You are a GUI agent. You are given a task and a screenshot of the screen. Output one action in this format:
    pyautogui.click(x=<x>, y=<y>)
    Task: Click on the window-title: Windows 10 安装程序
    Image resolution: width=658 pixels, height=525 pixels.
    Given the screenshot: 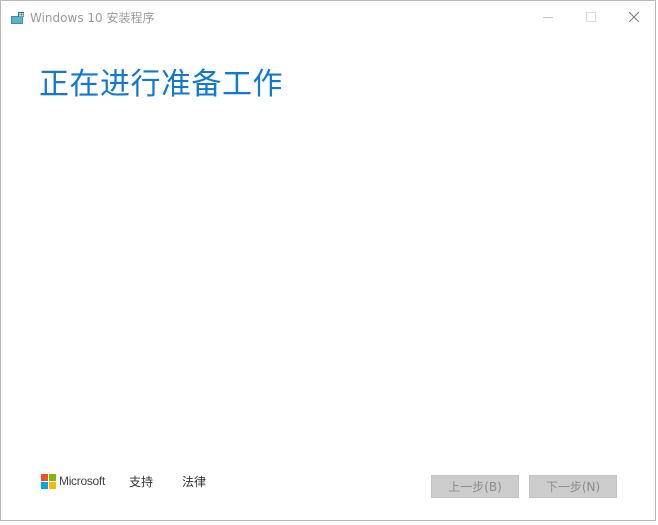 What is the action you would take?
    pyautogui.click(x=92, y=18)
    